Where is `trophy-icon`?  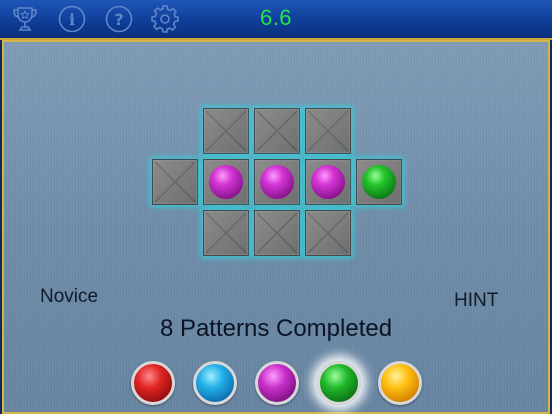
trophy-icon is located at coordinates (25, 19).